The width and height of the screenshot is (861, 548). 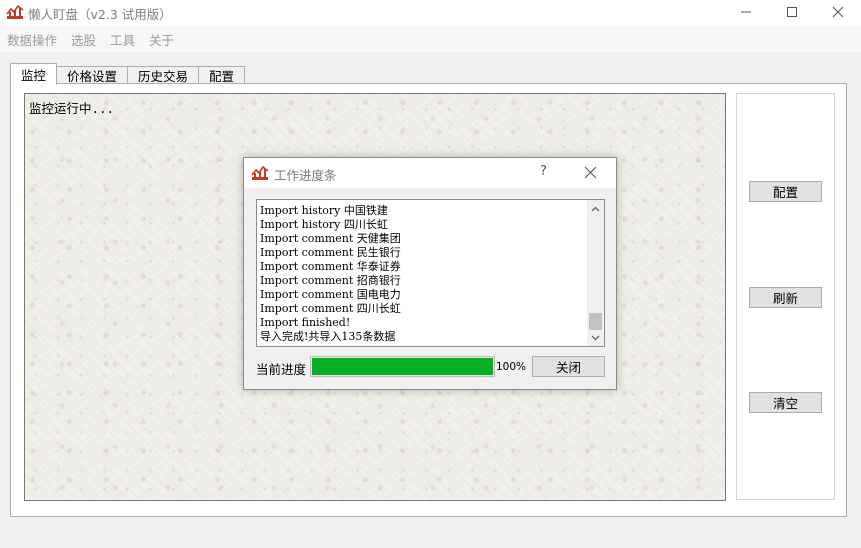 What do you see at coordinates (92, 75) in the screenshot?
I see `tab-price-settings: 价格设置` at bounding box center [92, 75].